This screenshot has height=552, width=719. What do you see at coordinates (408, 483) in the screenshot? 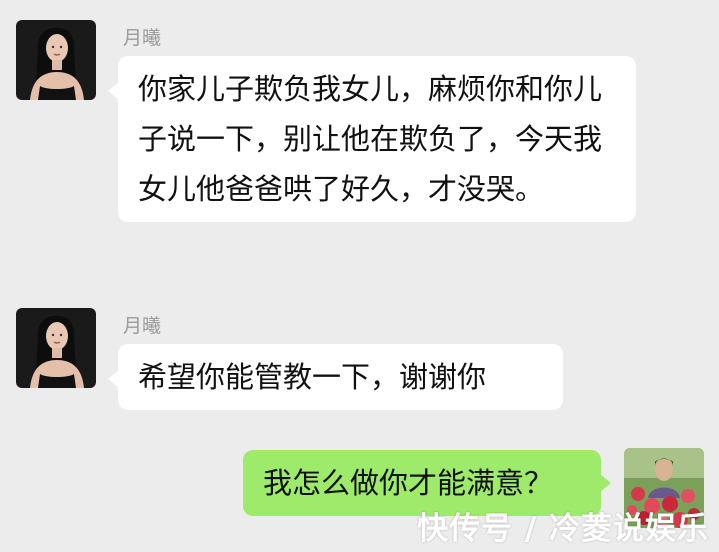
I see `message-text: 我怎么做你才能满意？` at bounding box center [408, 483].